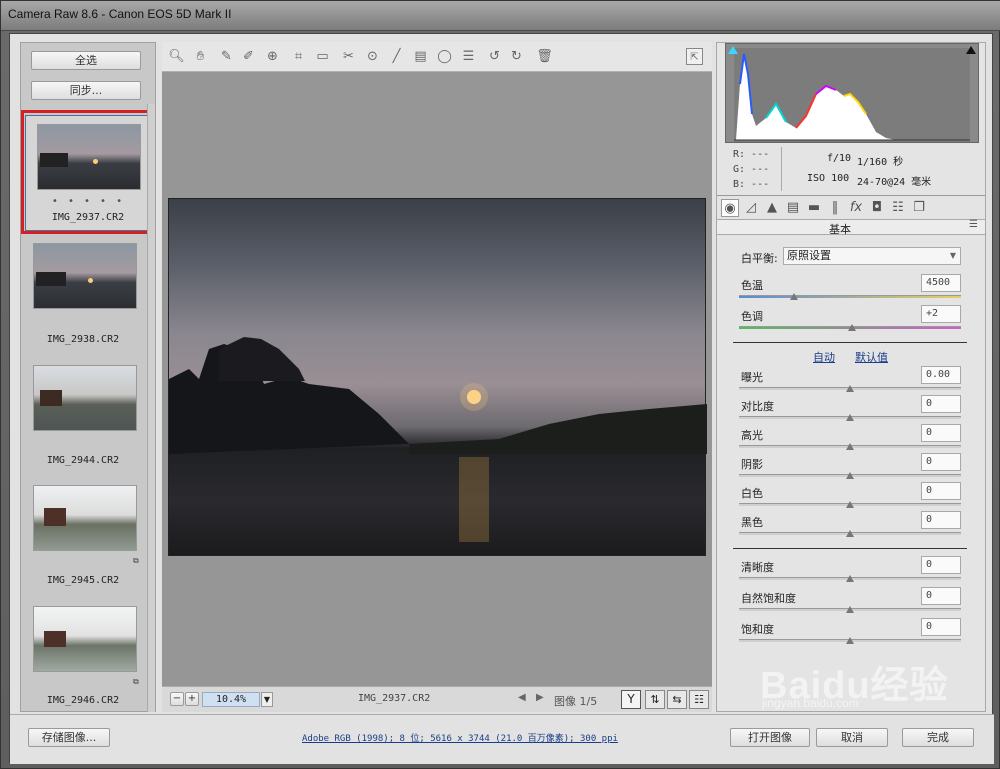 The image size is (1000, 769). I want to click on highlights-field: 0, so click(941, 433).